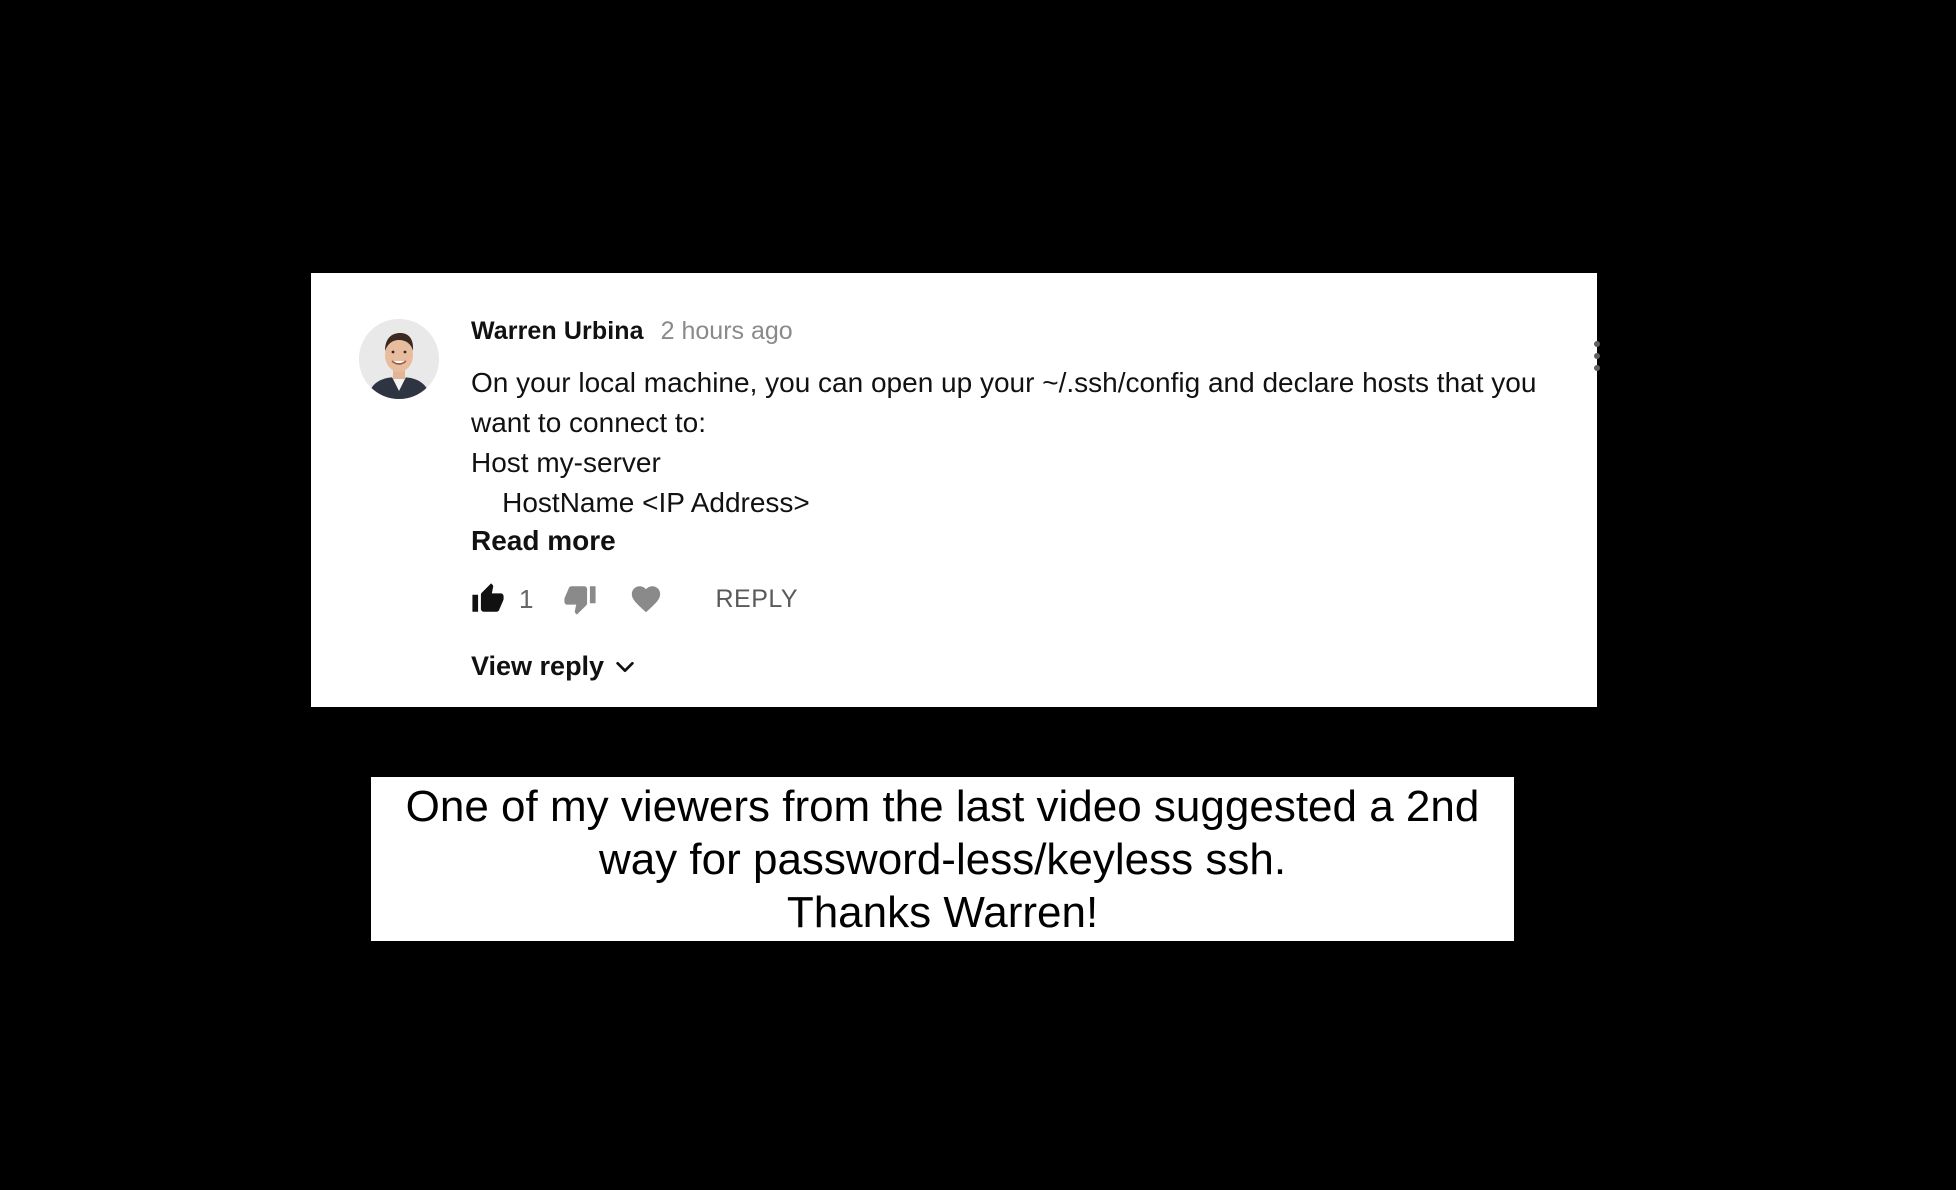 The image size is (1956, 1190). What do you see at coordinates (580, 599) in the screenshot?
I see `thumbs-down-icon` at bounding box center [580, 599].